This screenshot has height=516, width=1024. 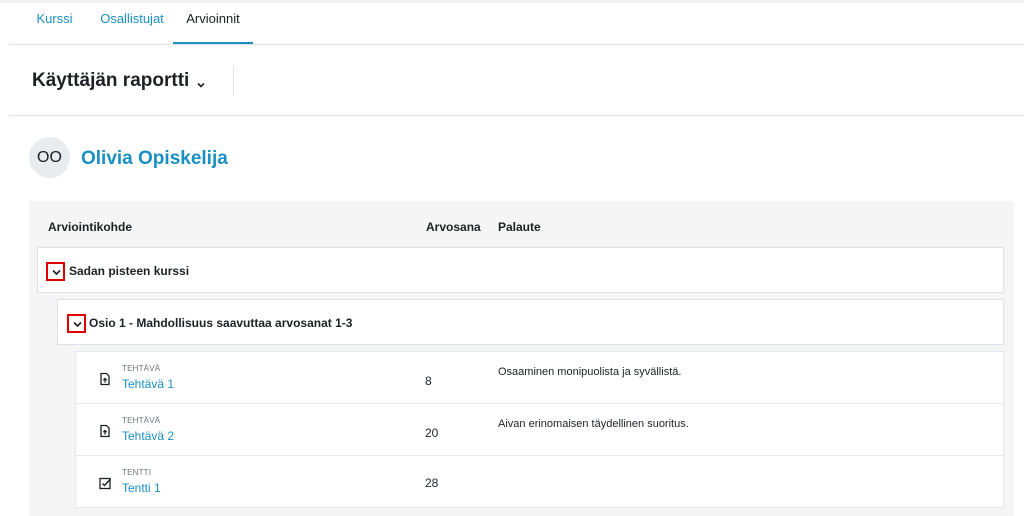 What do you see at coordinates (111, 80) in the screenshot?
I see `report-title: Käyttäjän raportti` at bounding box center [111, 80].